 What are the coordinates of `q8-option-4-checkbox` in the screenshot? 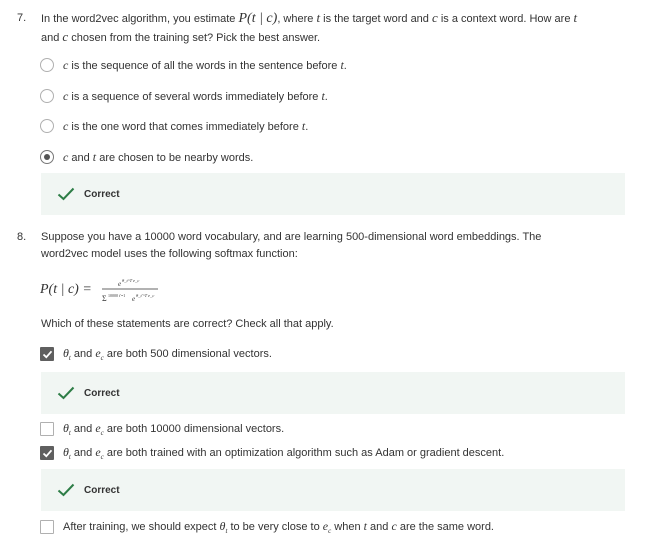 It's located at (47, 527).